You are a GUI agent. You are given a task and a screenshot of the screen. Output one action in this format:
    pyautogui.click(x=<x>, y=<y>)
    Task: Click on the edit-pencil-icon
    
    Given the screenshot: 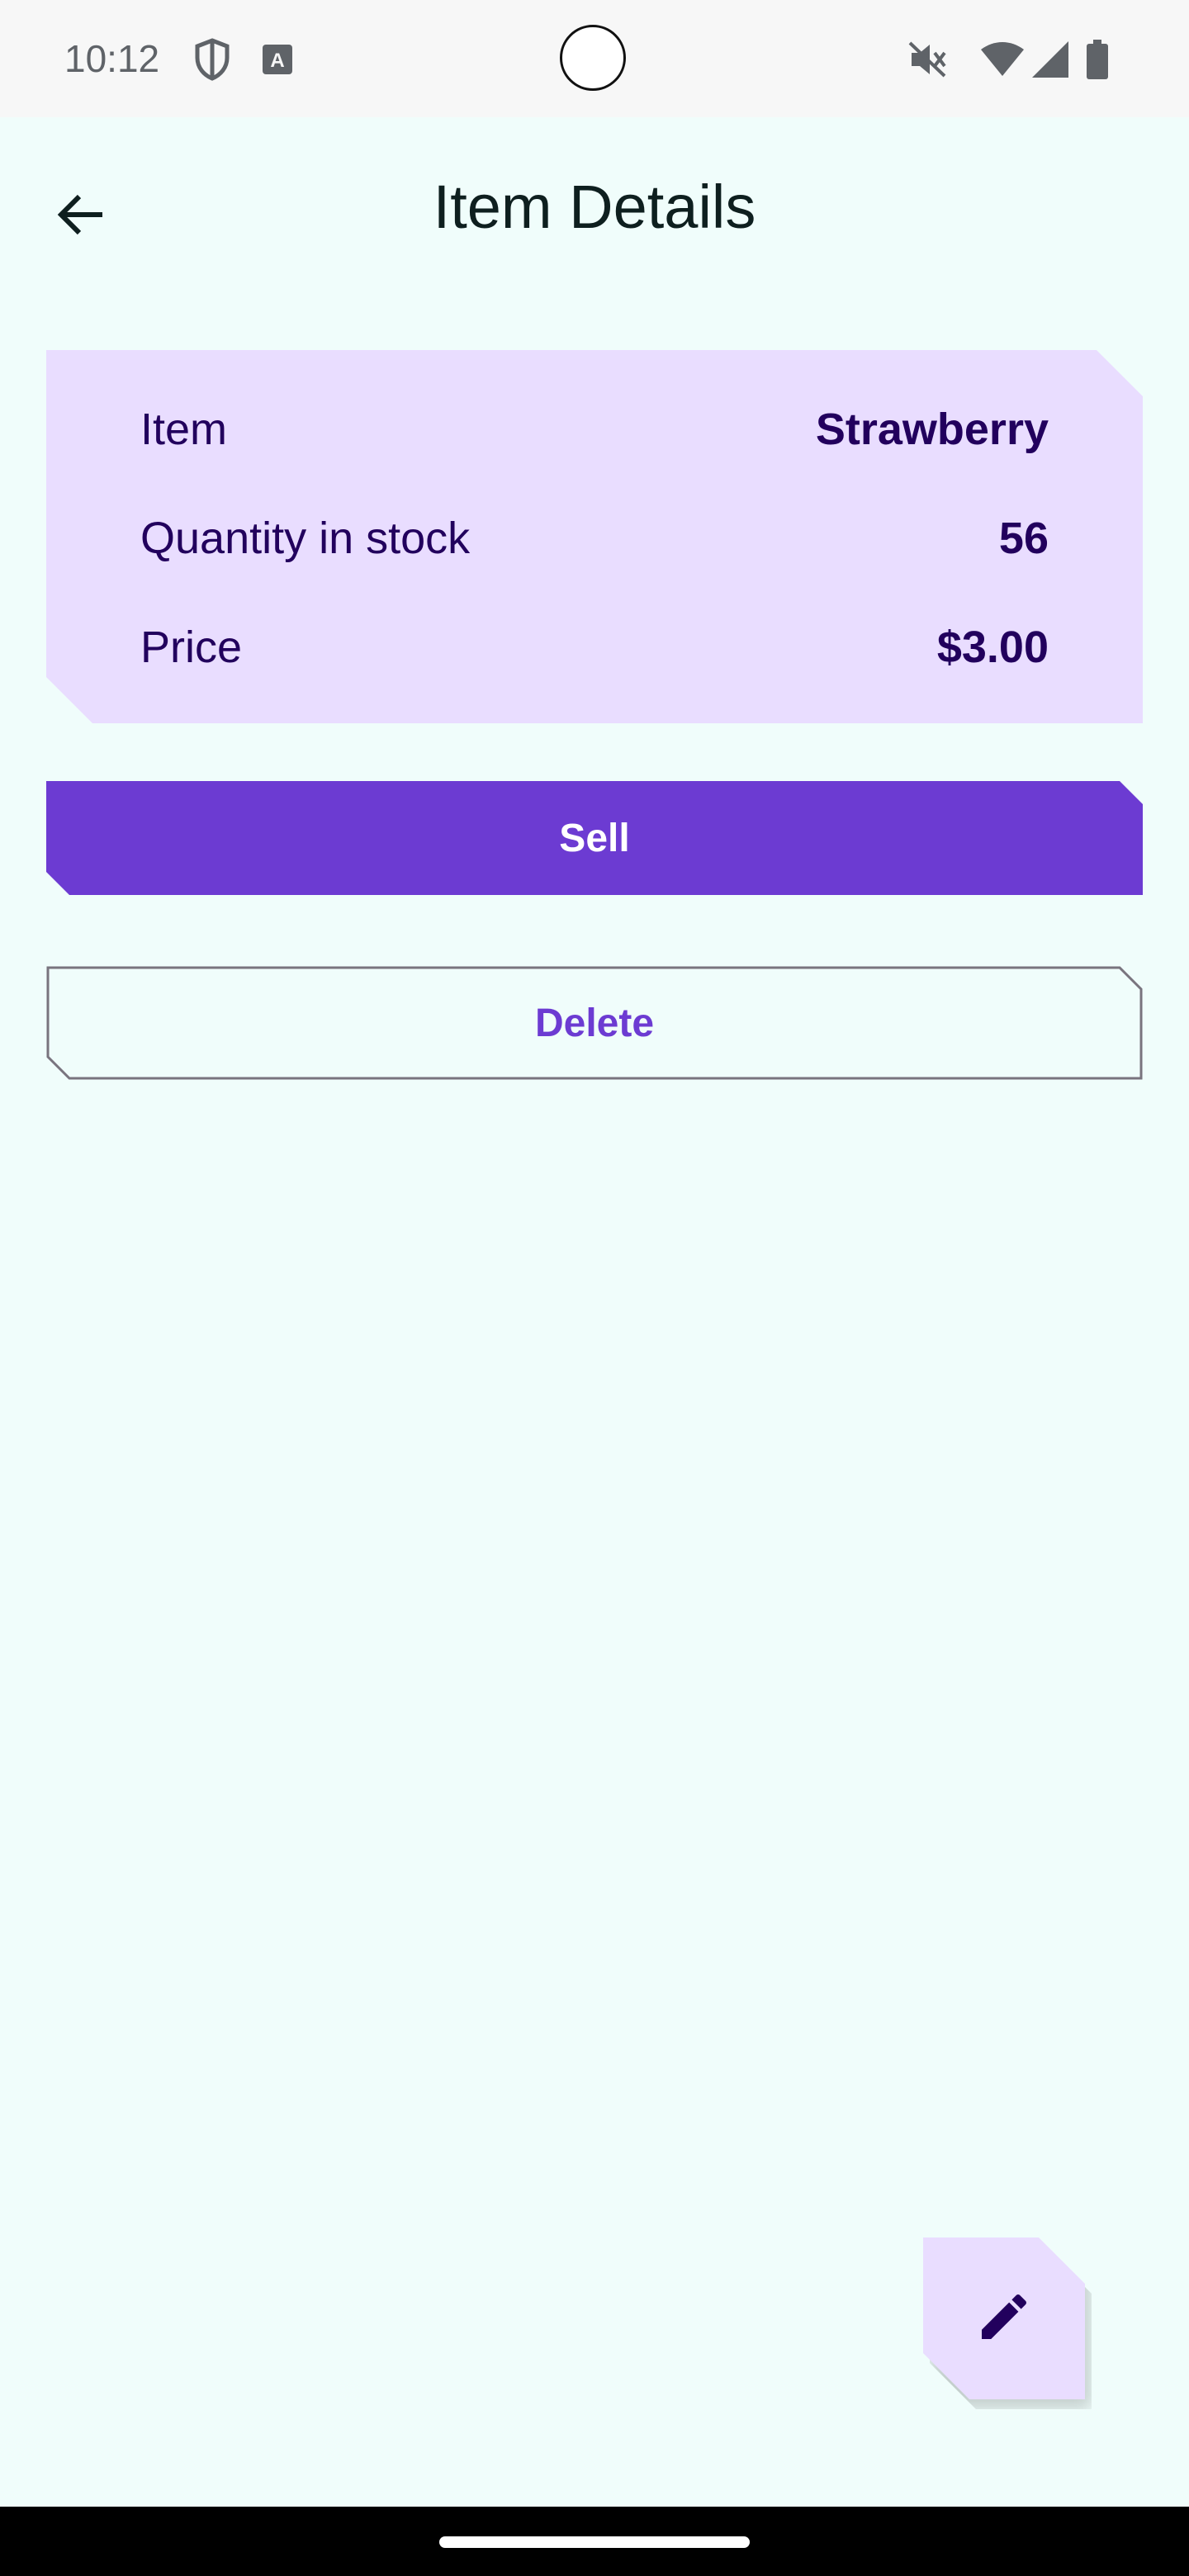 What is the action you would take?
    pyautogui.click(x=1004, y=2319)
    